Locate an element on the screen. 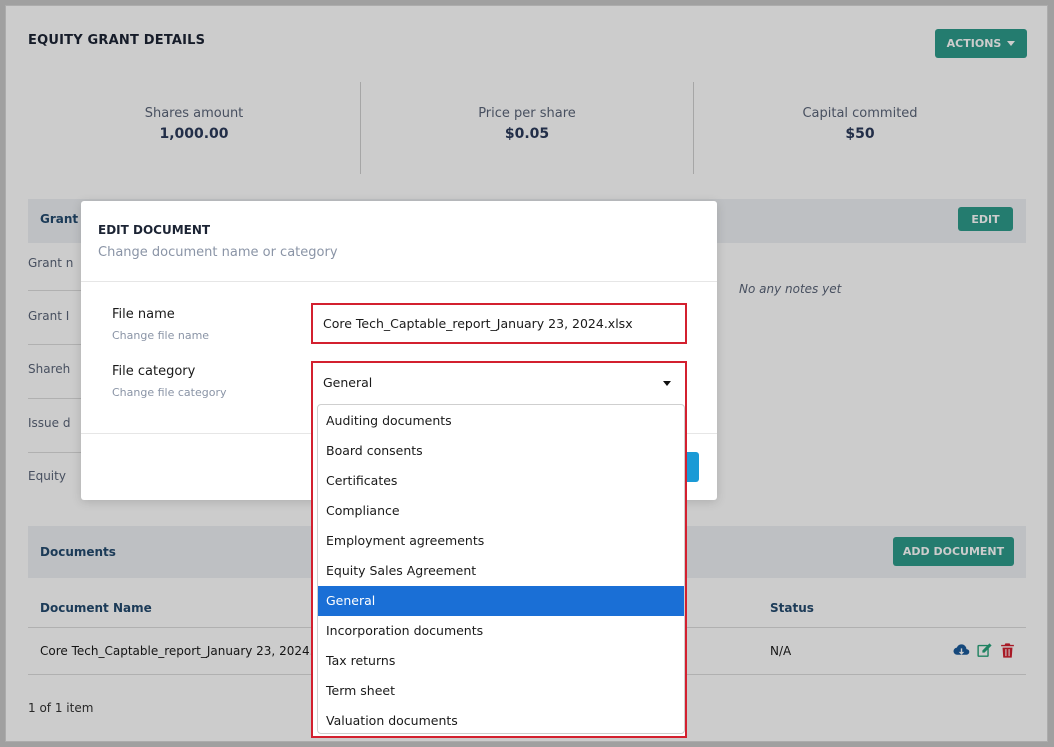 The width and height of the screenshot is (1054, 747). category-option-tax-returns: Tax returns is located at coordinates (501, 661).